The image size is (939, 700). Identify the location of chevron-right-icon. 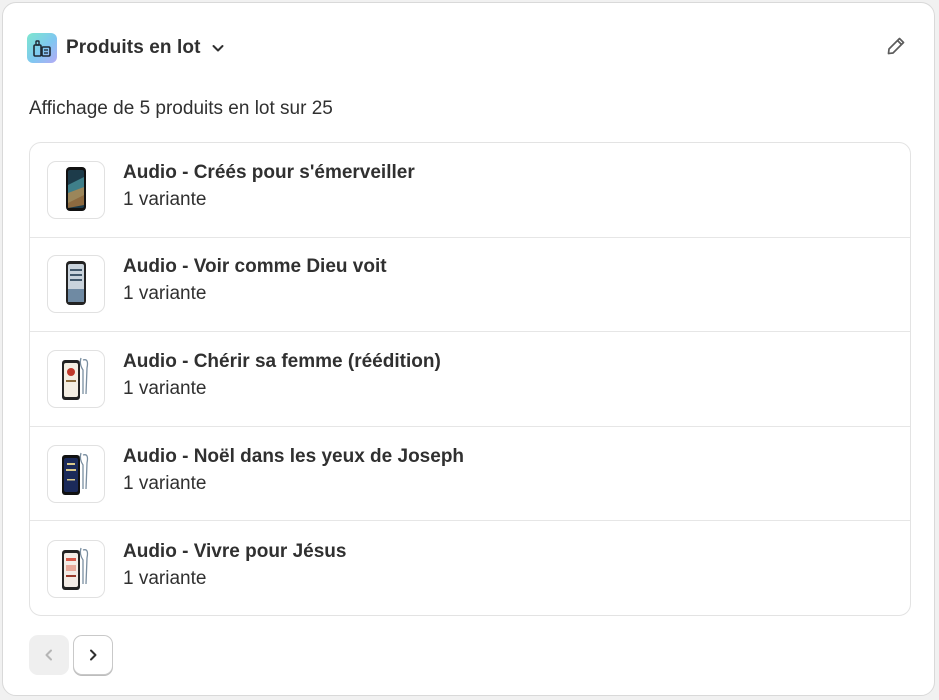
(93, 655).